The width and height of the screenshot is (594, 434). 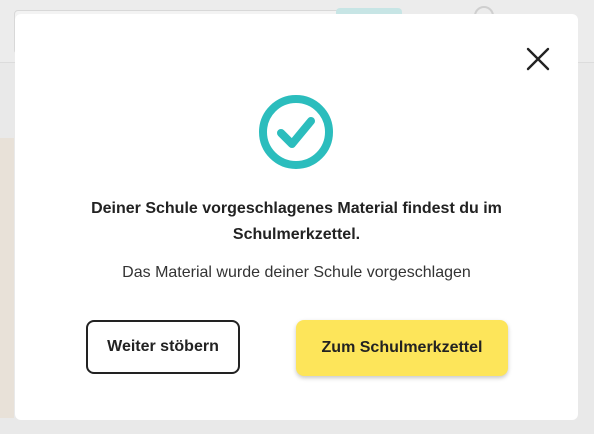 I want to click on close-icon, so click(x=538, y=59).